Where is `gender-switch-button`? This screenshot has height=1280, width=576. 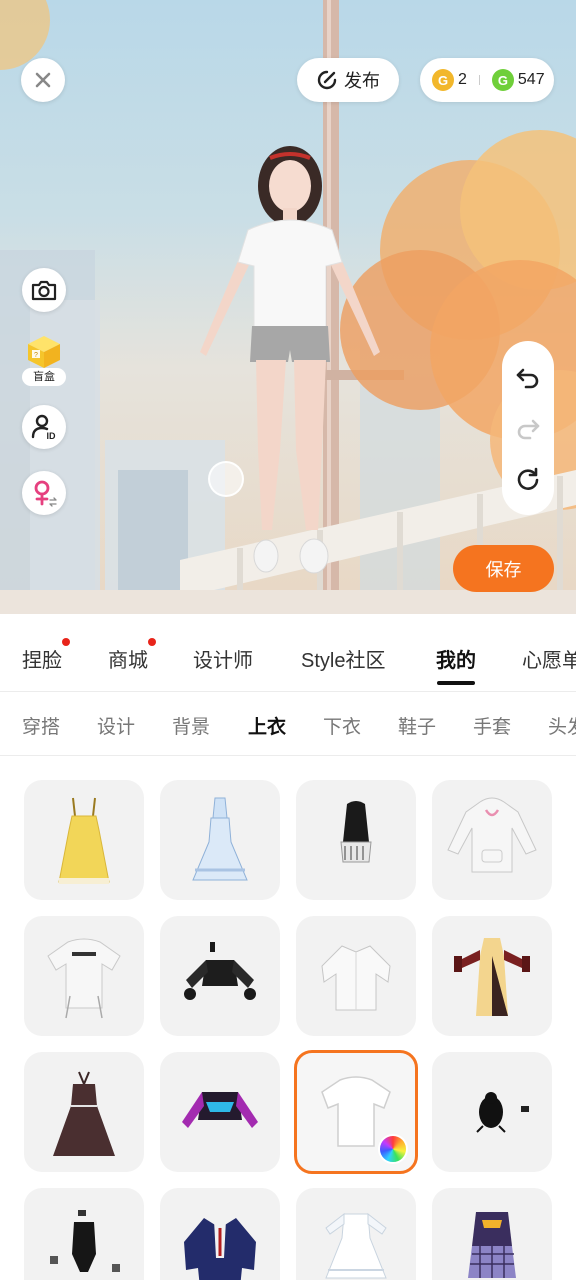 gender-switch-button is located at coordinates (44, 493).